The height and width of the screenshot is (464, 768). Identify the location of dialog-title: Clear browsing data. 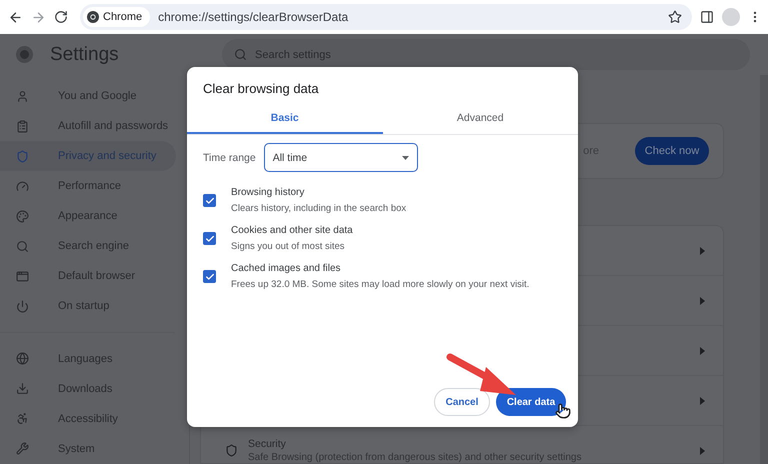
(261, 88).